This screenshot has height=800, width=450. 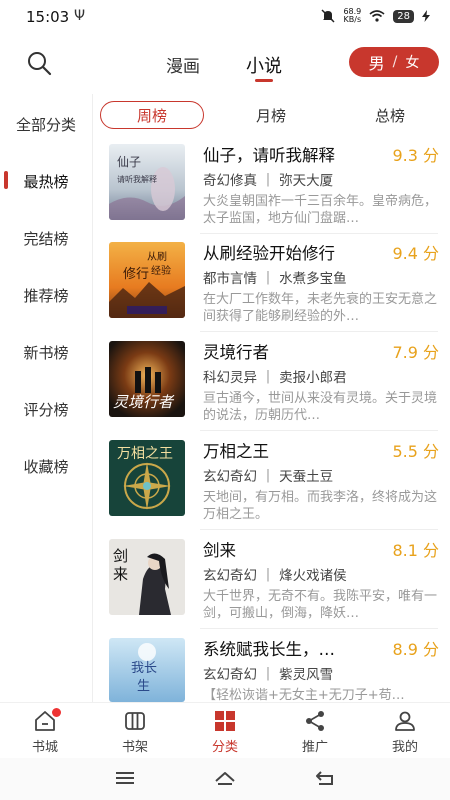 I want to click on svg-text: 剑, so click(x=120, y=556).